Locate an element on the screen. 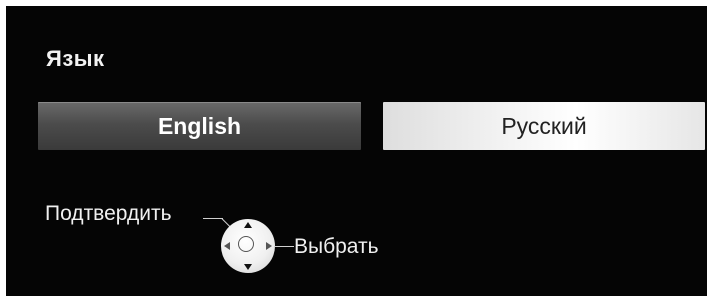 This screenshot has width=713, height=302. confirm-hint: Подтвердить is located at coordinates (108, 213).